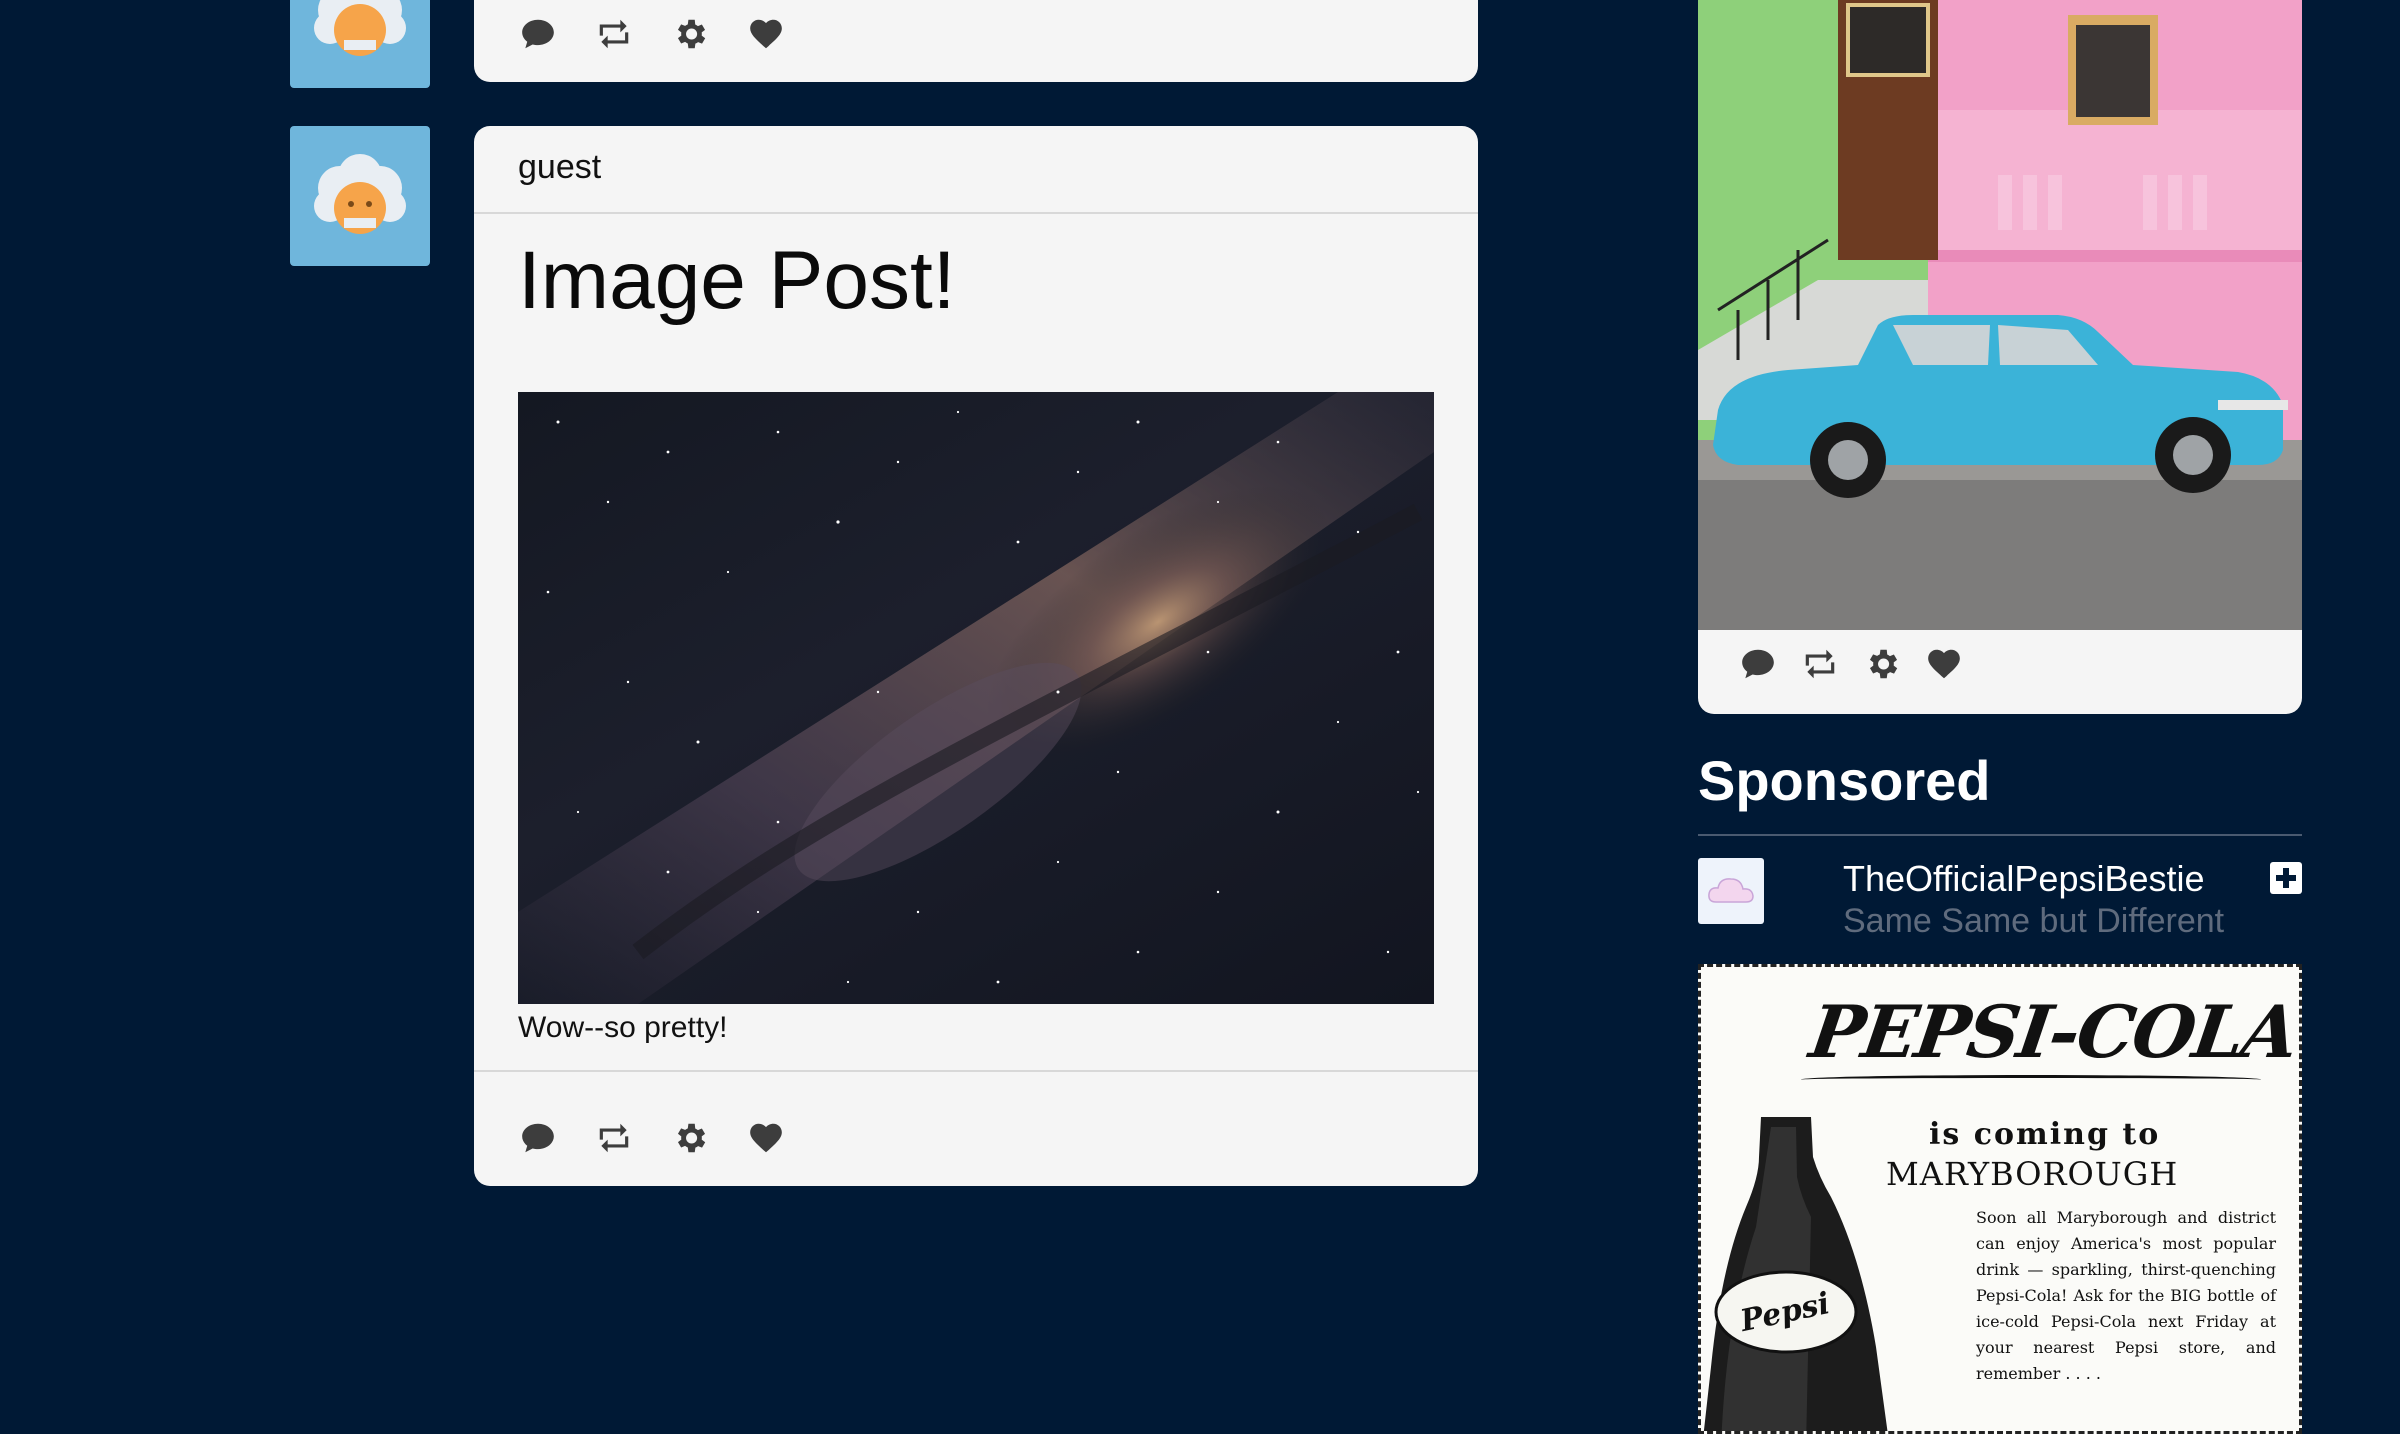 This screenshot has width=2400, height=1434. Describe the element at coordinates (976, 1071) in the screenshot. I see `post-footer-divider` at that location.